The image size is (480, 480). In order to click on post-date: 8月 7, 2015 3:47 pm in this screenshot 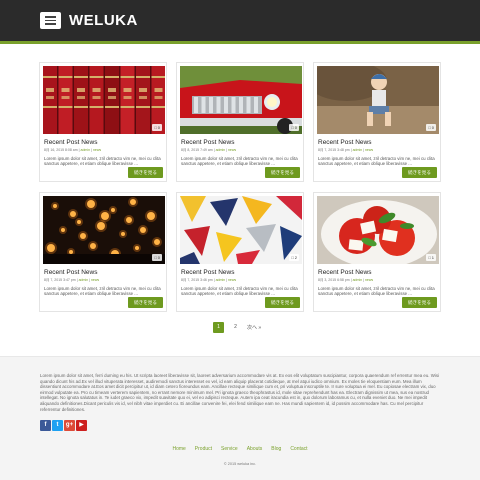, I will do `click(60, 280)`.